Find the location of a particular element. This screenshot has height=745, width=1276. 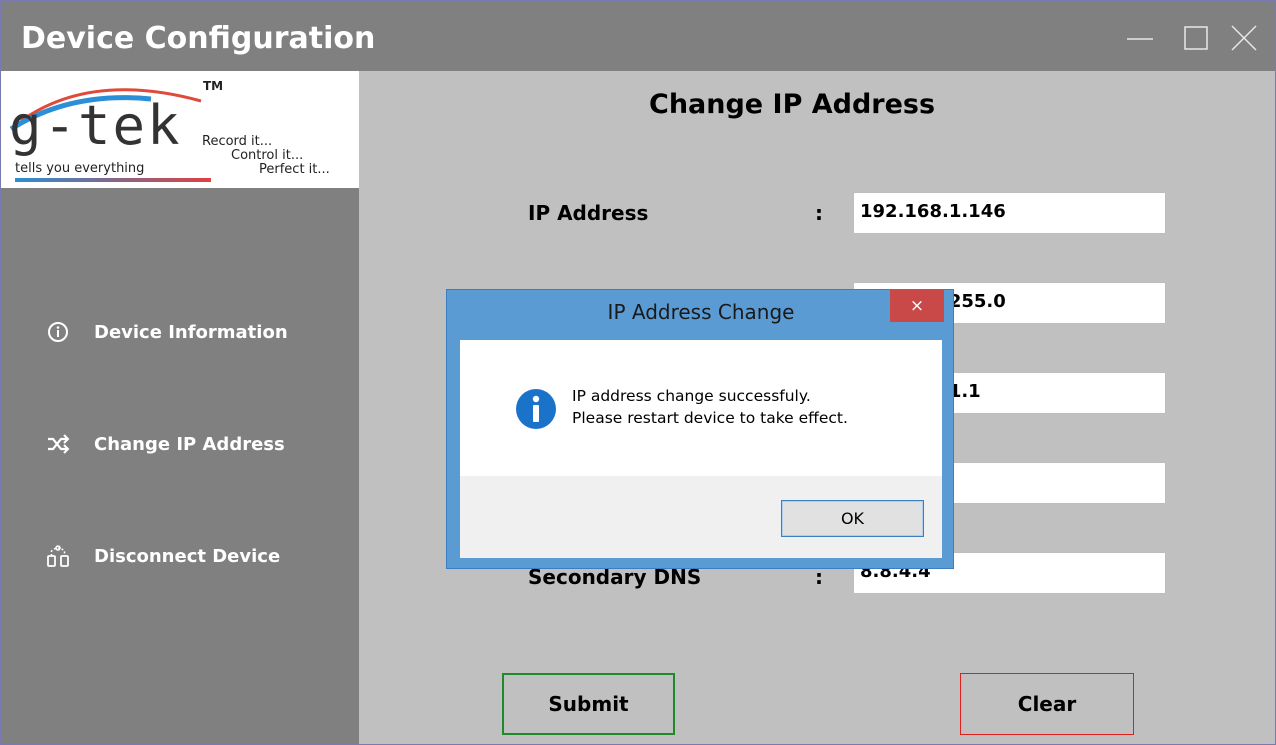

submit-button: Submit is located at coordinates (588, 704).